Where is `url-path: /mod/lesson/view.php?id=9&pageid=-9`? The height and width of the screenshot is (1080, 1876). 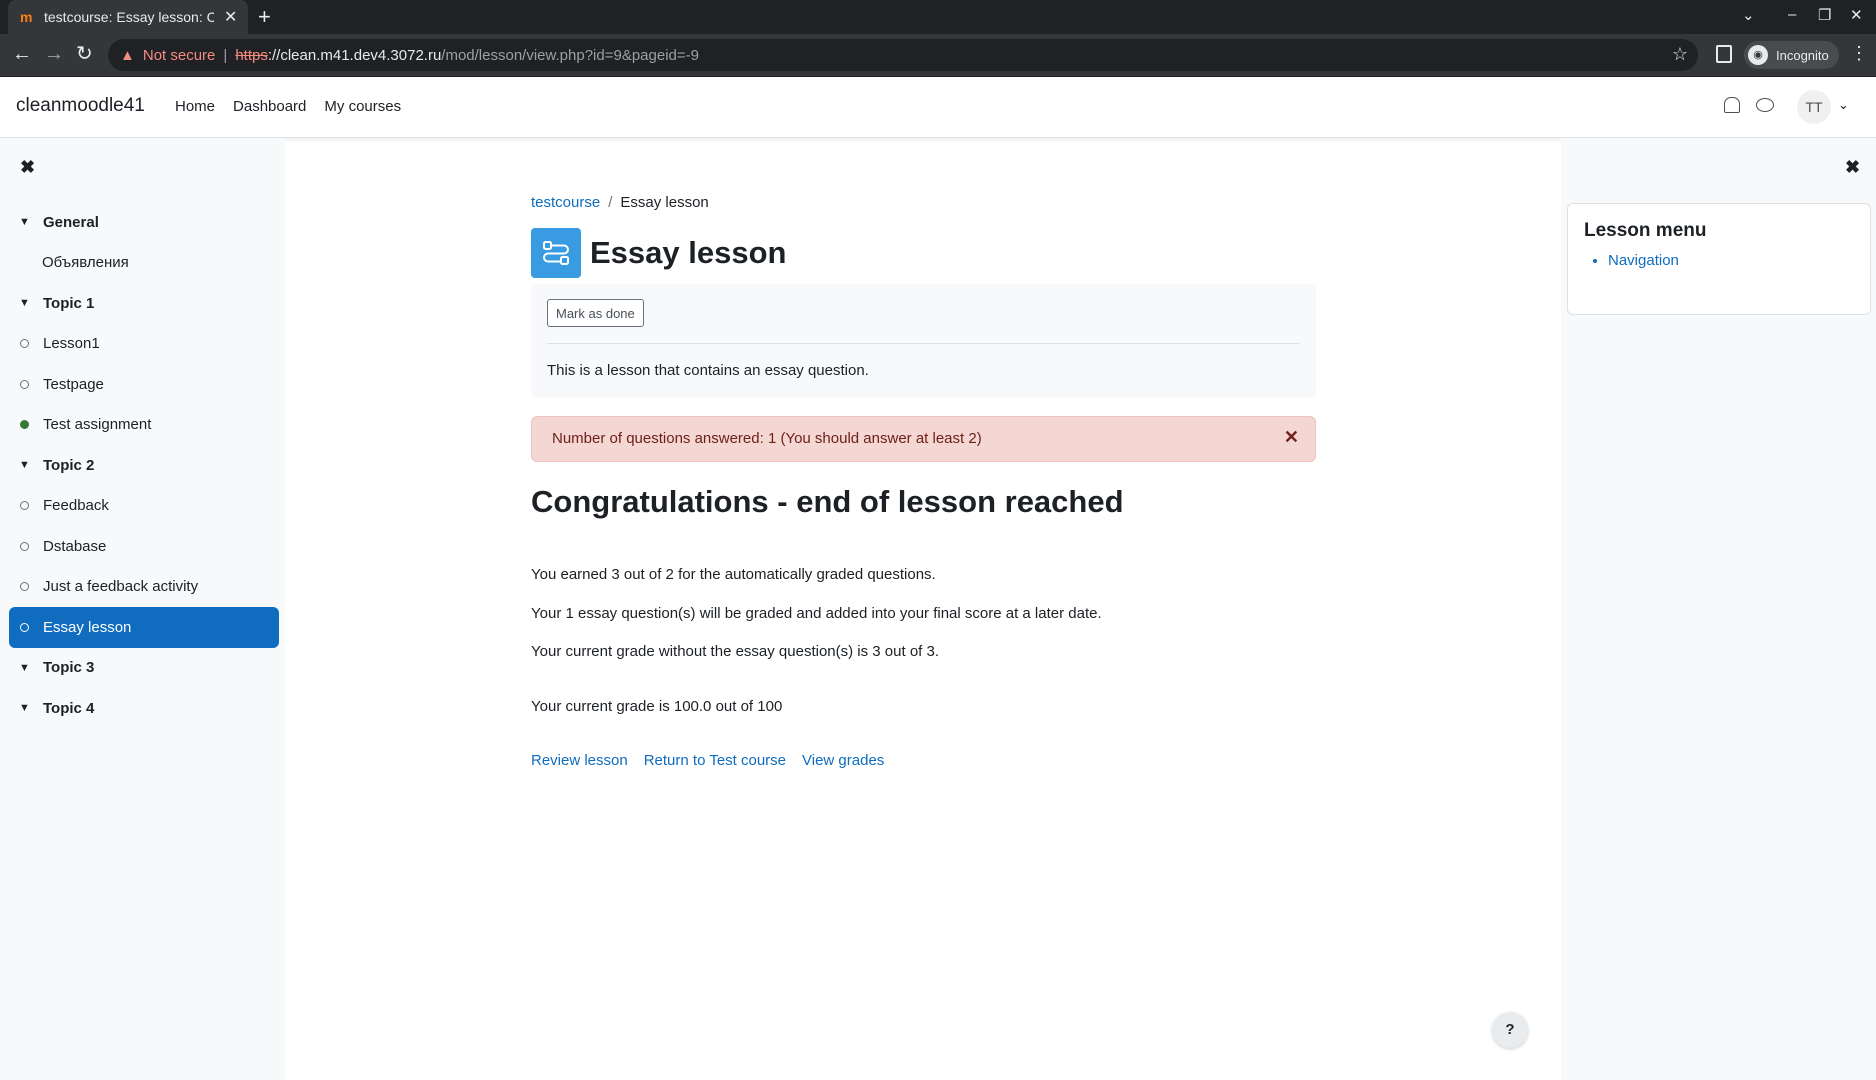
url-path: /mod/lesson/view.php?id=9&pageid=-9 is located at coordinates (570, 55).